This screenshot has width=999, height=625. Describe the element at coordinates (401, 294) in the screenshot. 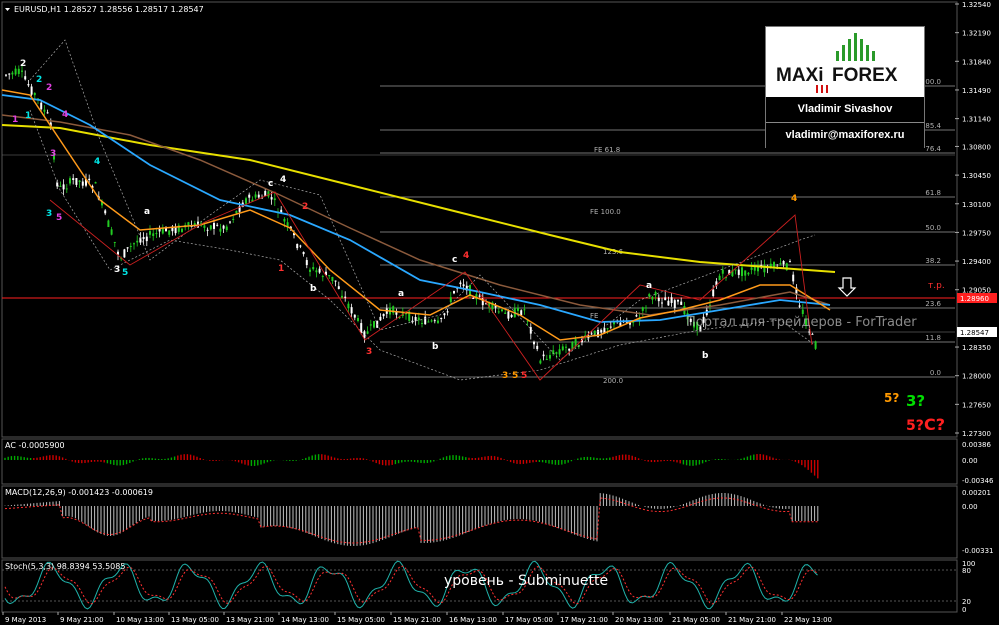

I see `wave-label: a` at that location.